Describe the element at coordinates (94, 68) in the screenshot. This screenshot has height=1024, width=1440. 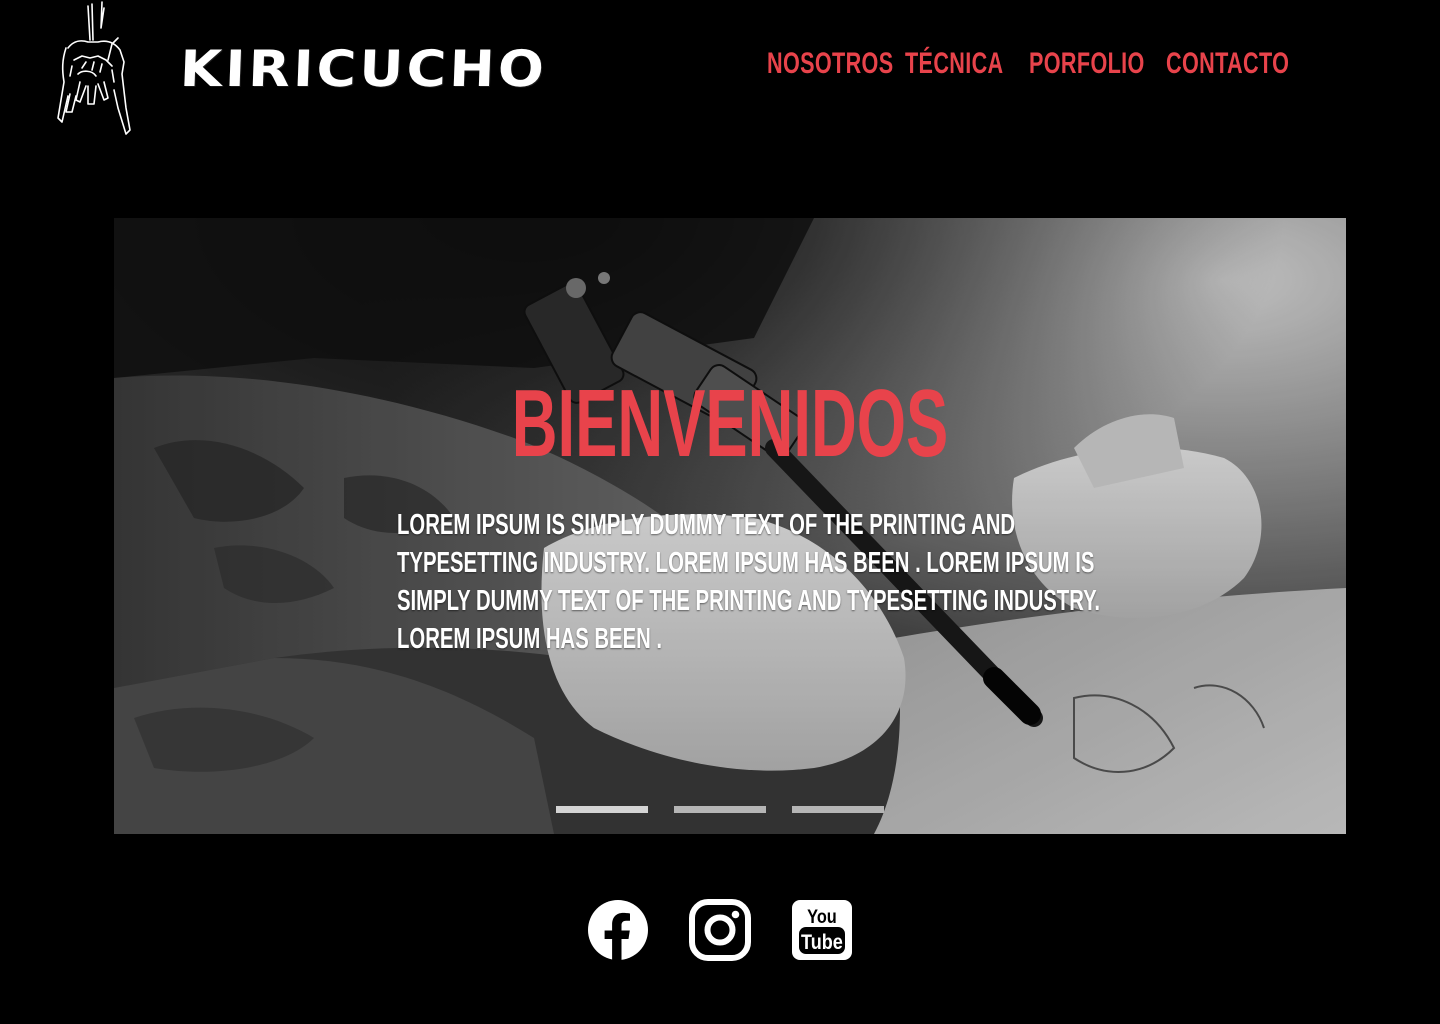
I see `rock-hand-icon` at that location.